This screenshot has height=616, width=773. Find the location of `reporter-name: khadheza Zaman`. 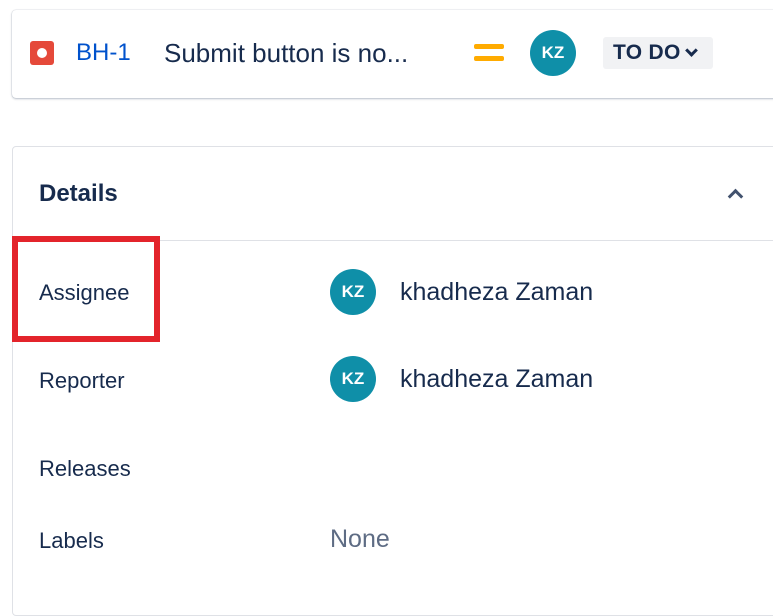

reporter-name: khadheza Zaman is located at coordinates (497, 378).